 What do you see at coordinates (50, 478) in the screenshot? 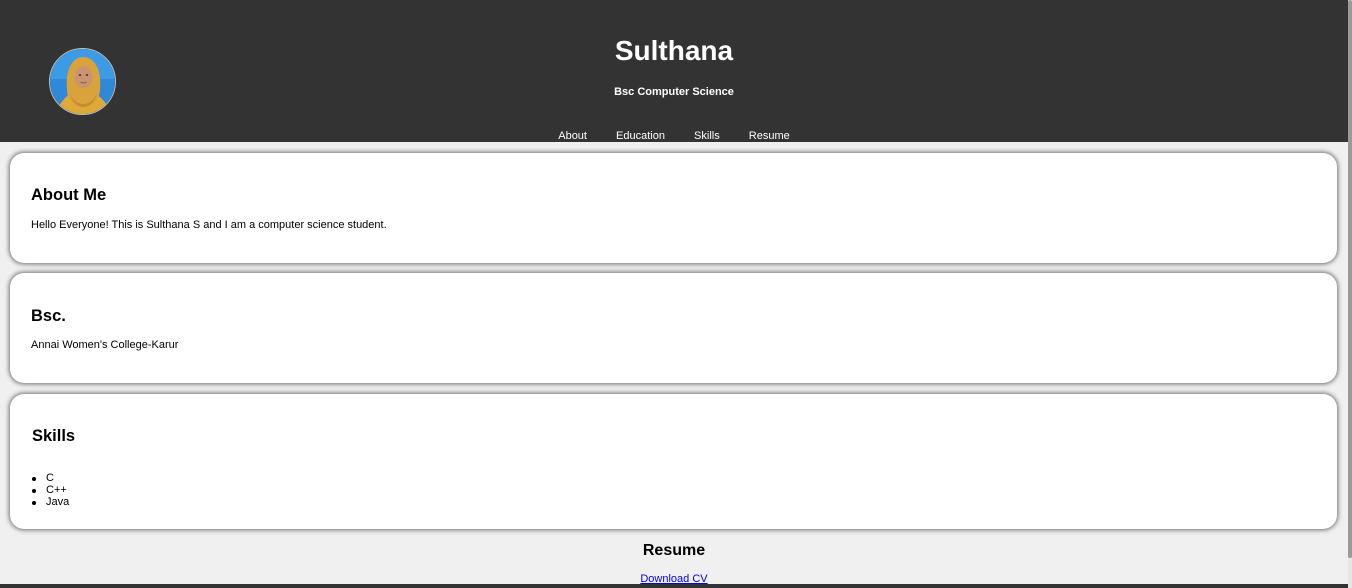
I see `skill-item-c: C` at bounding box center [50, 478].